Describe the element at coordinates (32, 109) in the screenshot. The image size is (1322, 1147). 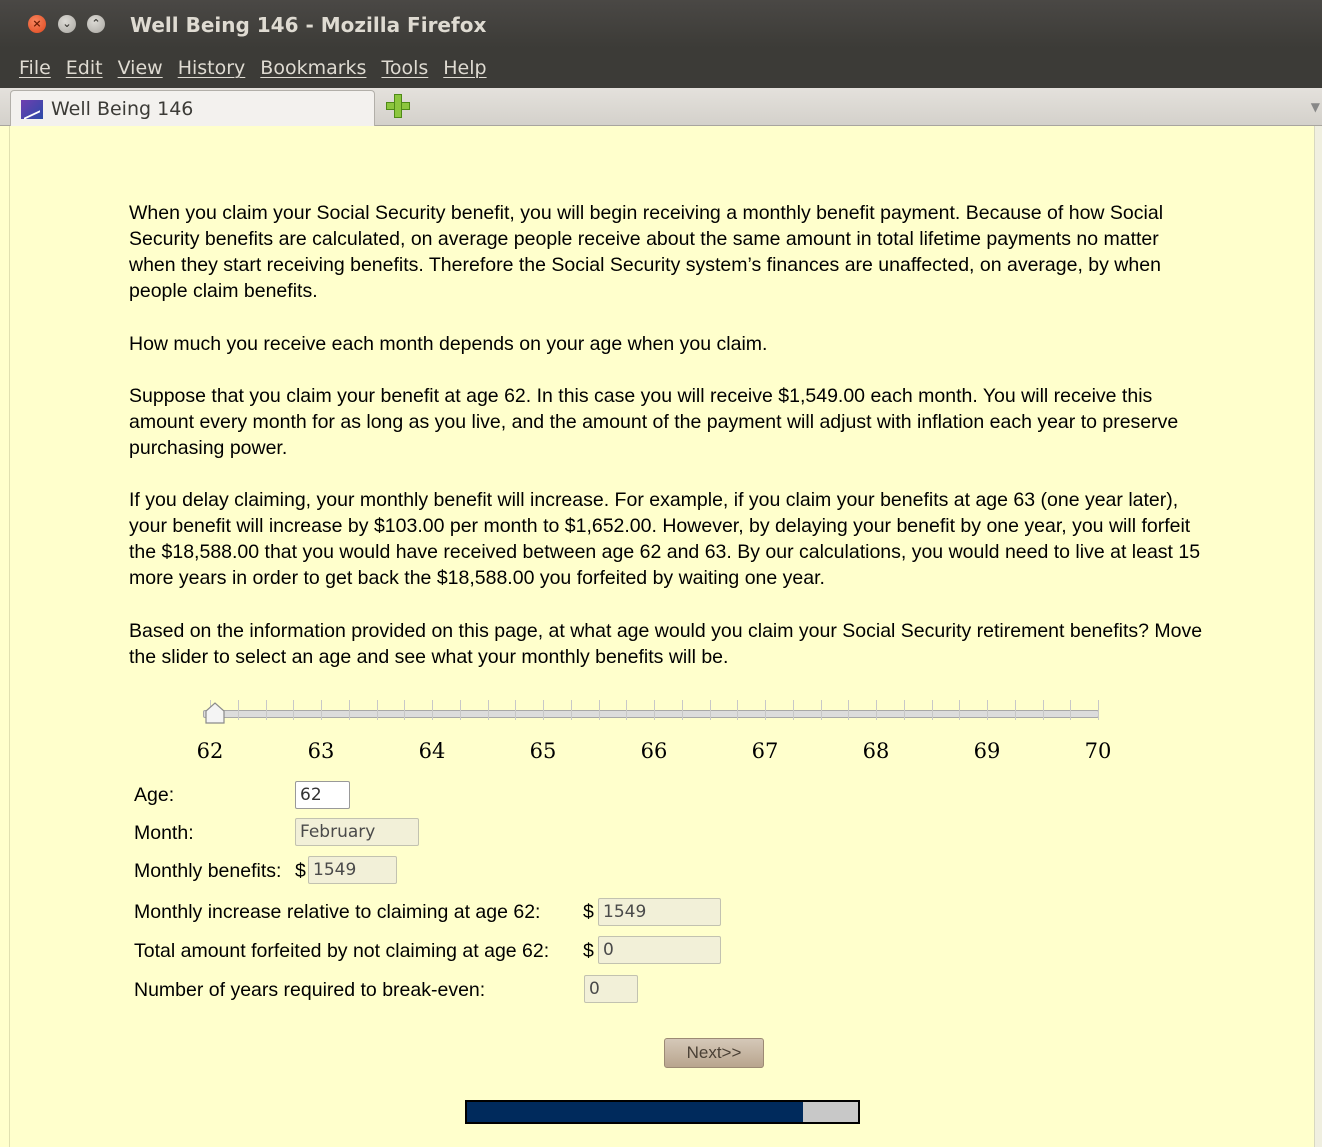
I see `rand-favicon-icon` at that location.